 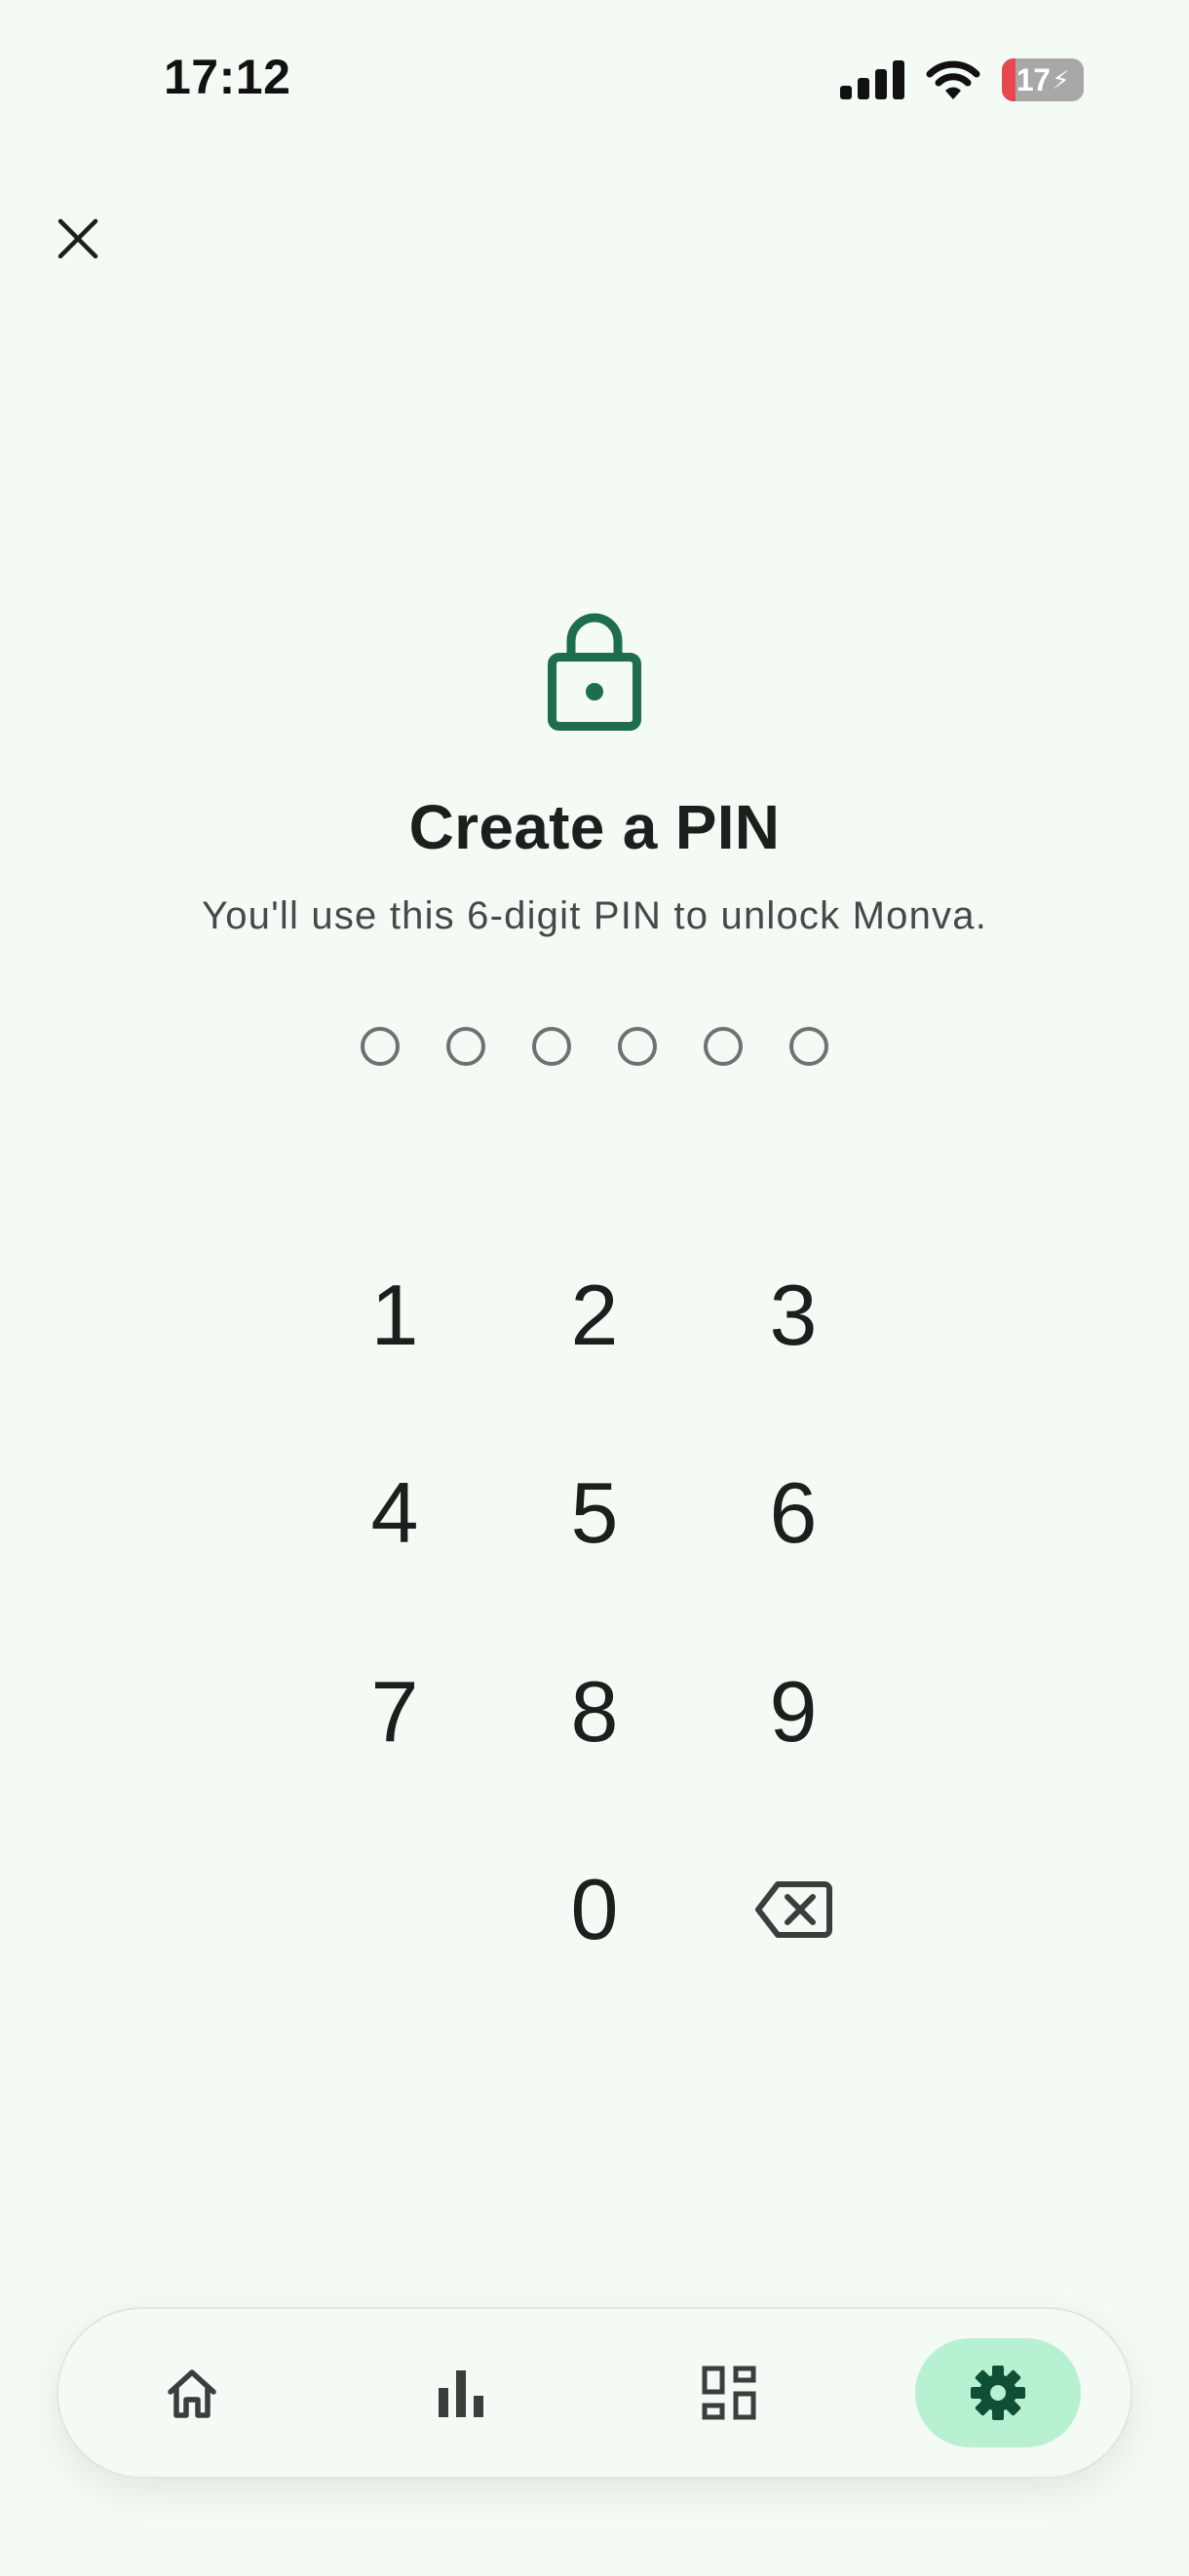 I want to click on status-bar: 17:12 17 ⚡, so click(x=594, y=78).